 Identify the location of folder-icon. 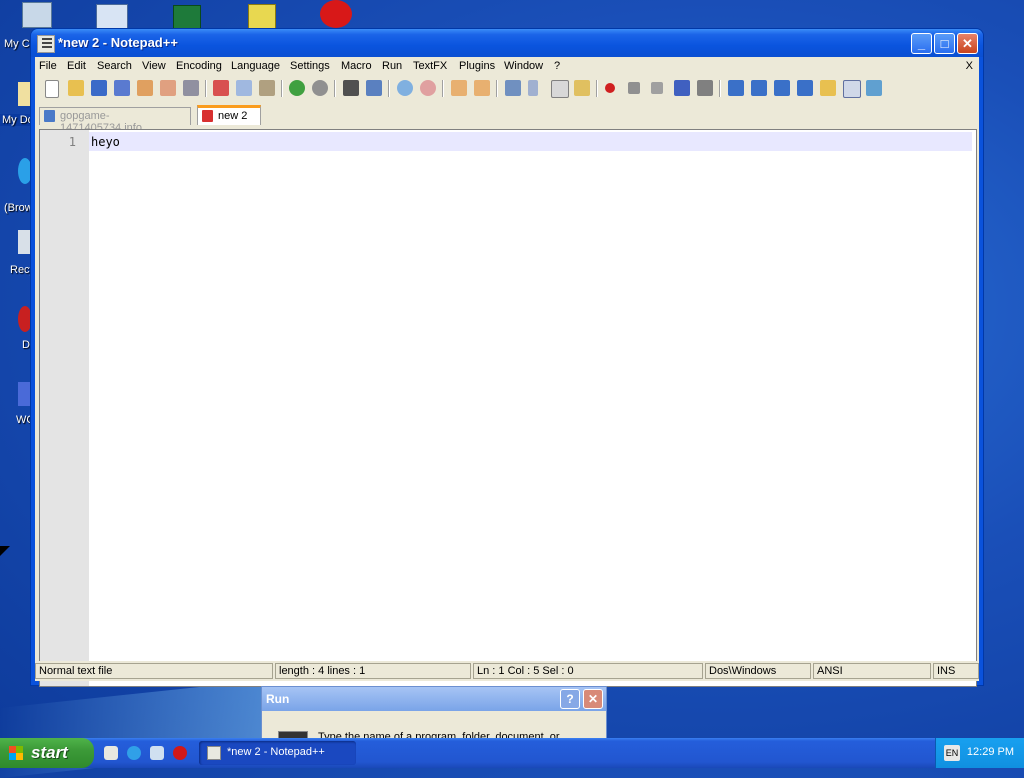
(828, 88).